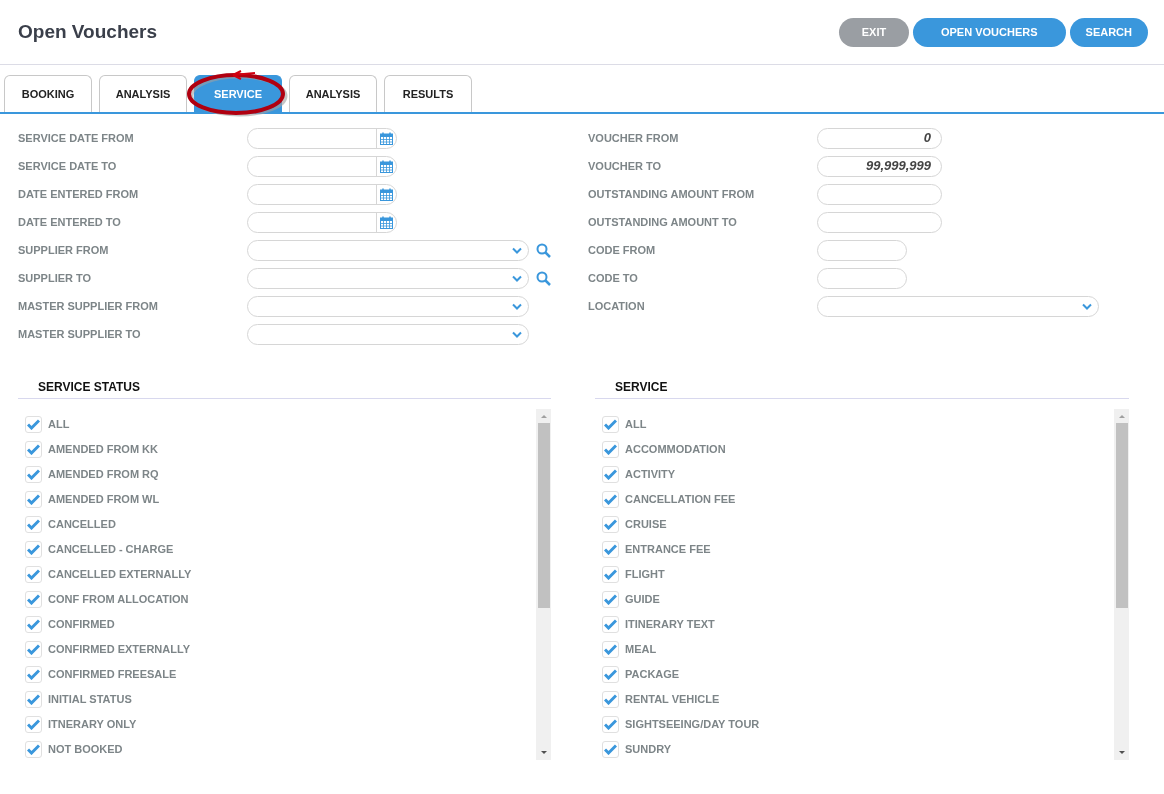 The width and height of the screenshot is (1164, 794). I want to click on checkbox-label: FLIGHT, so click(645, 575).